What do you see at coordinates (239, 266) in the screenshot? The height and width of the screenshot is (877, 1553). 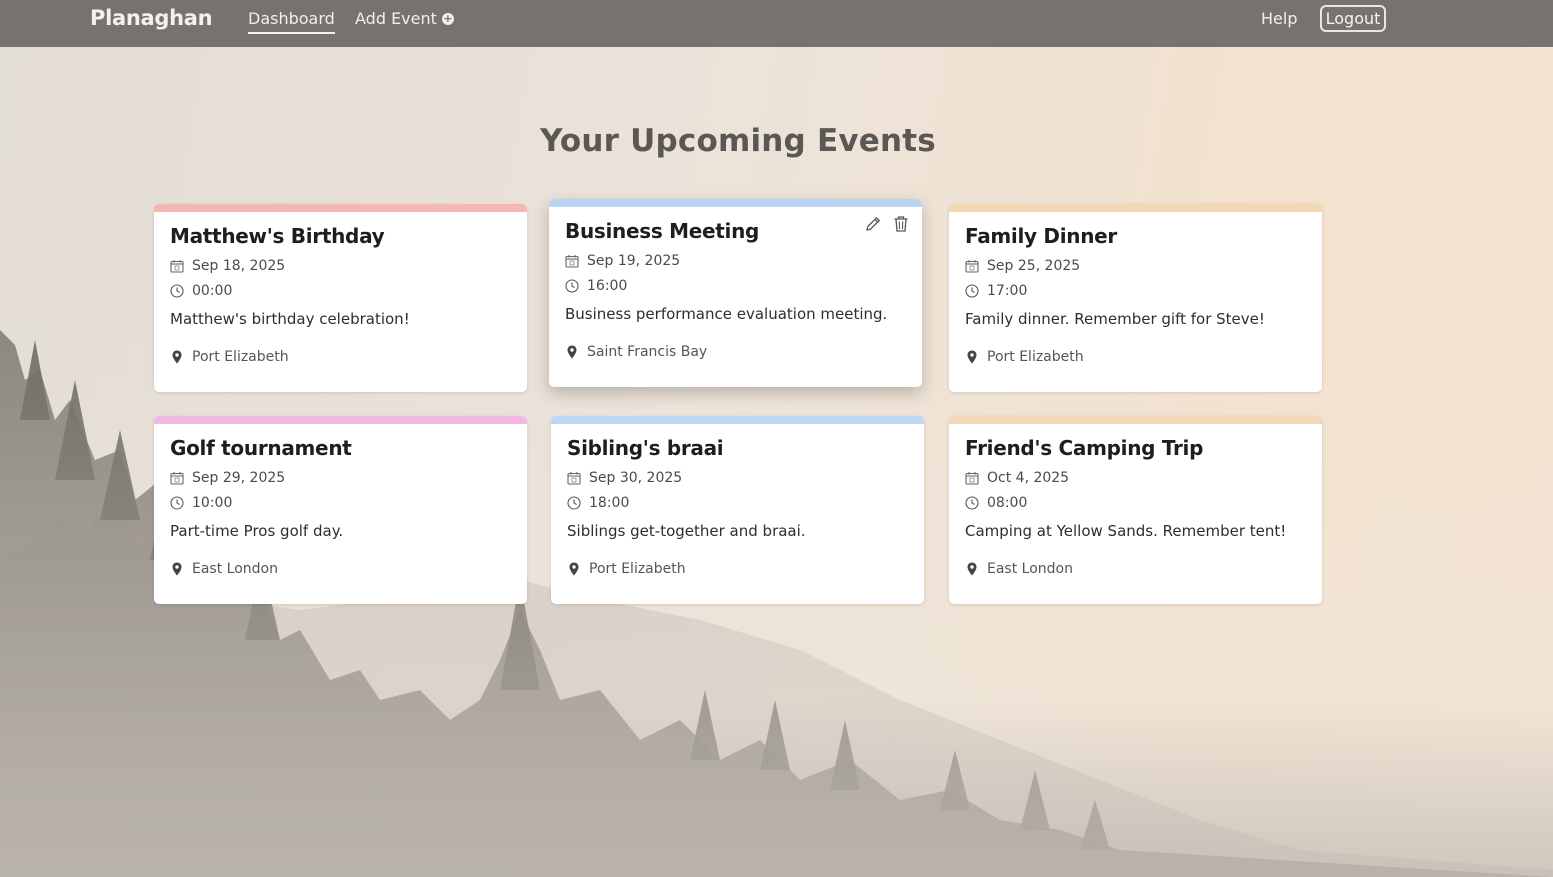 I see `event-date: Sep 18, 2025` at bounding box center [239, 266].